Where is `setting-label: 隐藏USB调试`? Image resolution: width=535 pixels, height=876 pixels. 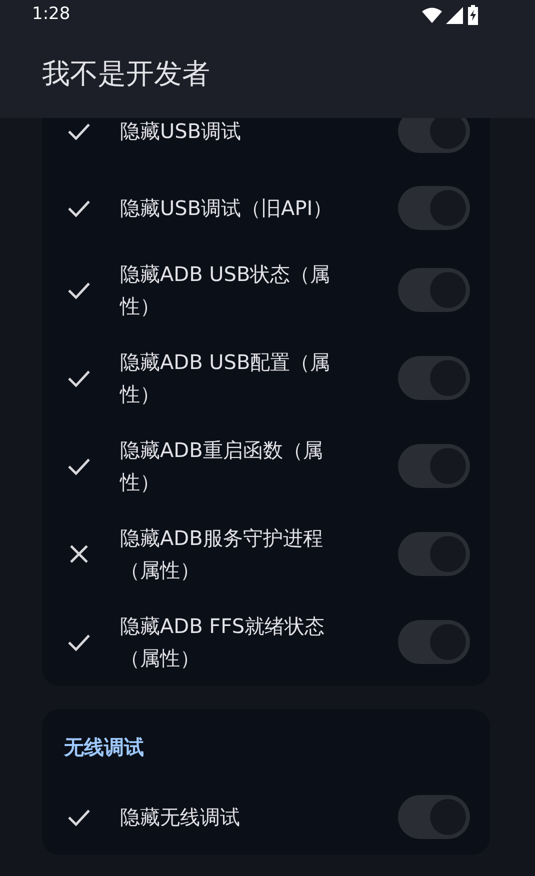
setting-label: 隐藏USB调试 is located at coordinates (181, 131).